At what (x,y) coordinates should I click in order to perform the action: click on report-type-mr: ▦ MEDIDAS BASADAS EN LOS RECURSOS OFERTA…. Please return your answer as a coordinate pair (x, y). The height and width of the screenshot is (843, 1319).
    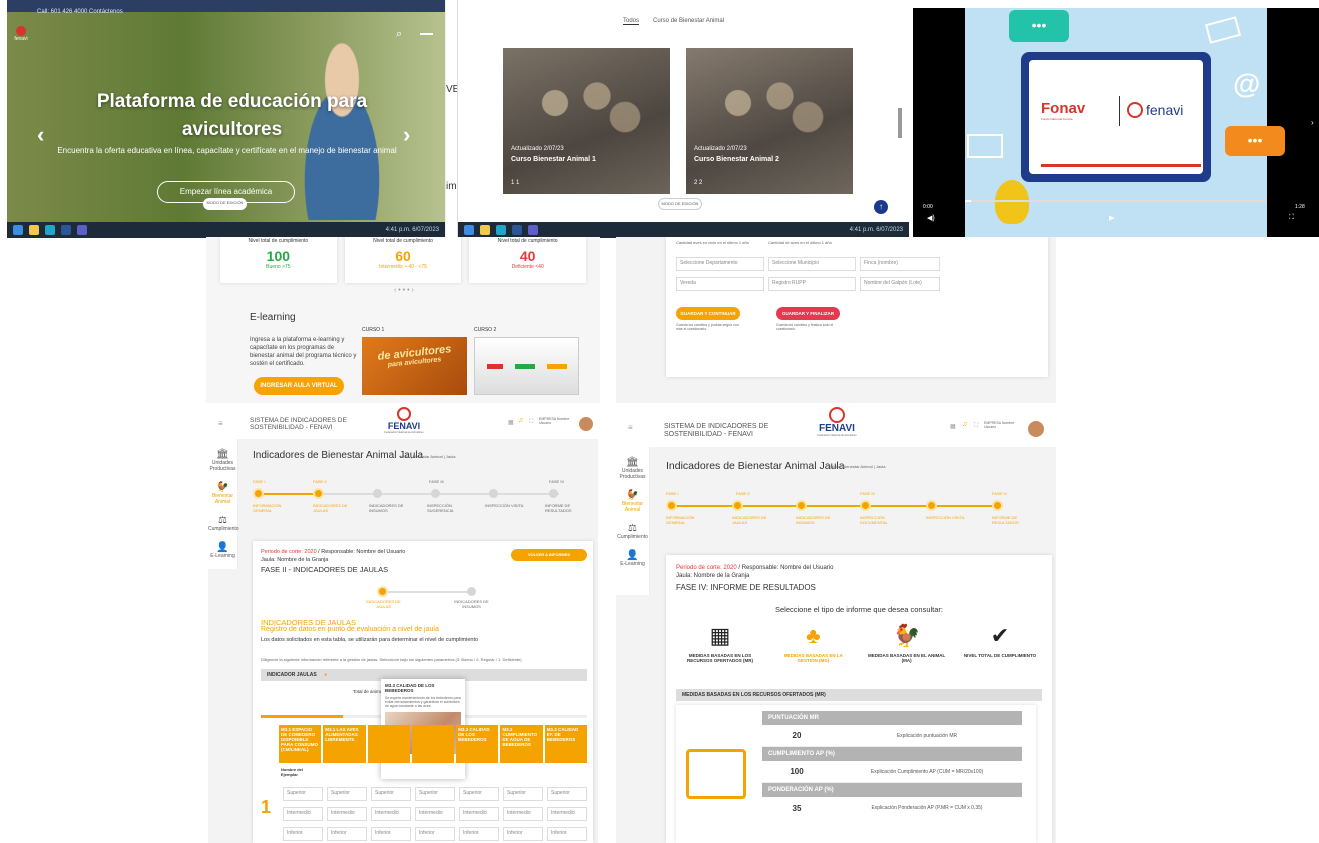
    Looking at the image, I should click on (720, 643).